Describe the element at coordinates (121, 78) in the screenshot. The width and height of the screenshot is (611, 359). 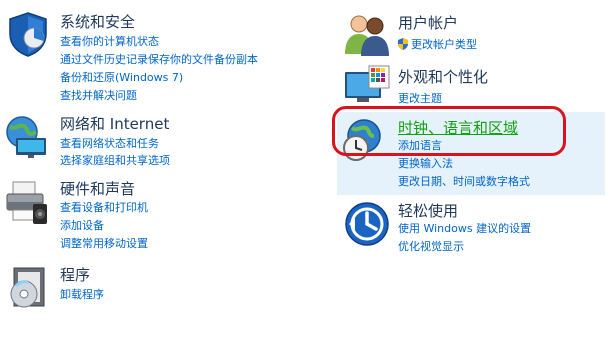
I see `backup-restore-link: 备份和还原(Windows 7)` at that location.